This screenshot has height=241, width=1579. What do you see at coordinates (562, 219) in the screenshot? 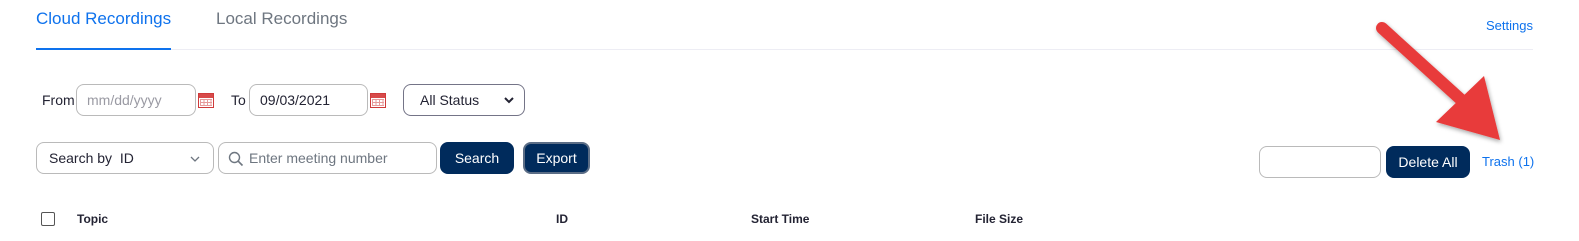
I see `column-header-id: ID` at bounding box center [562, 219].